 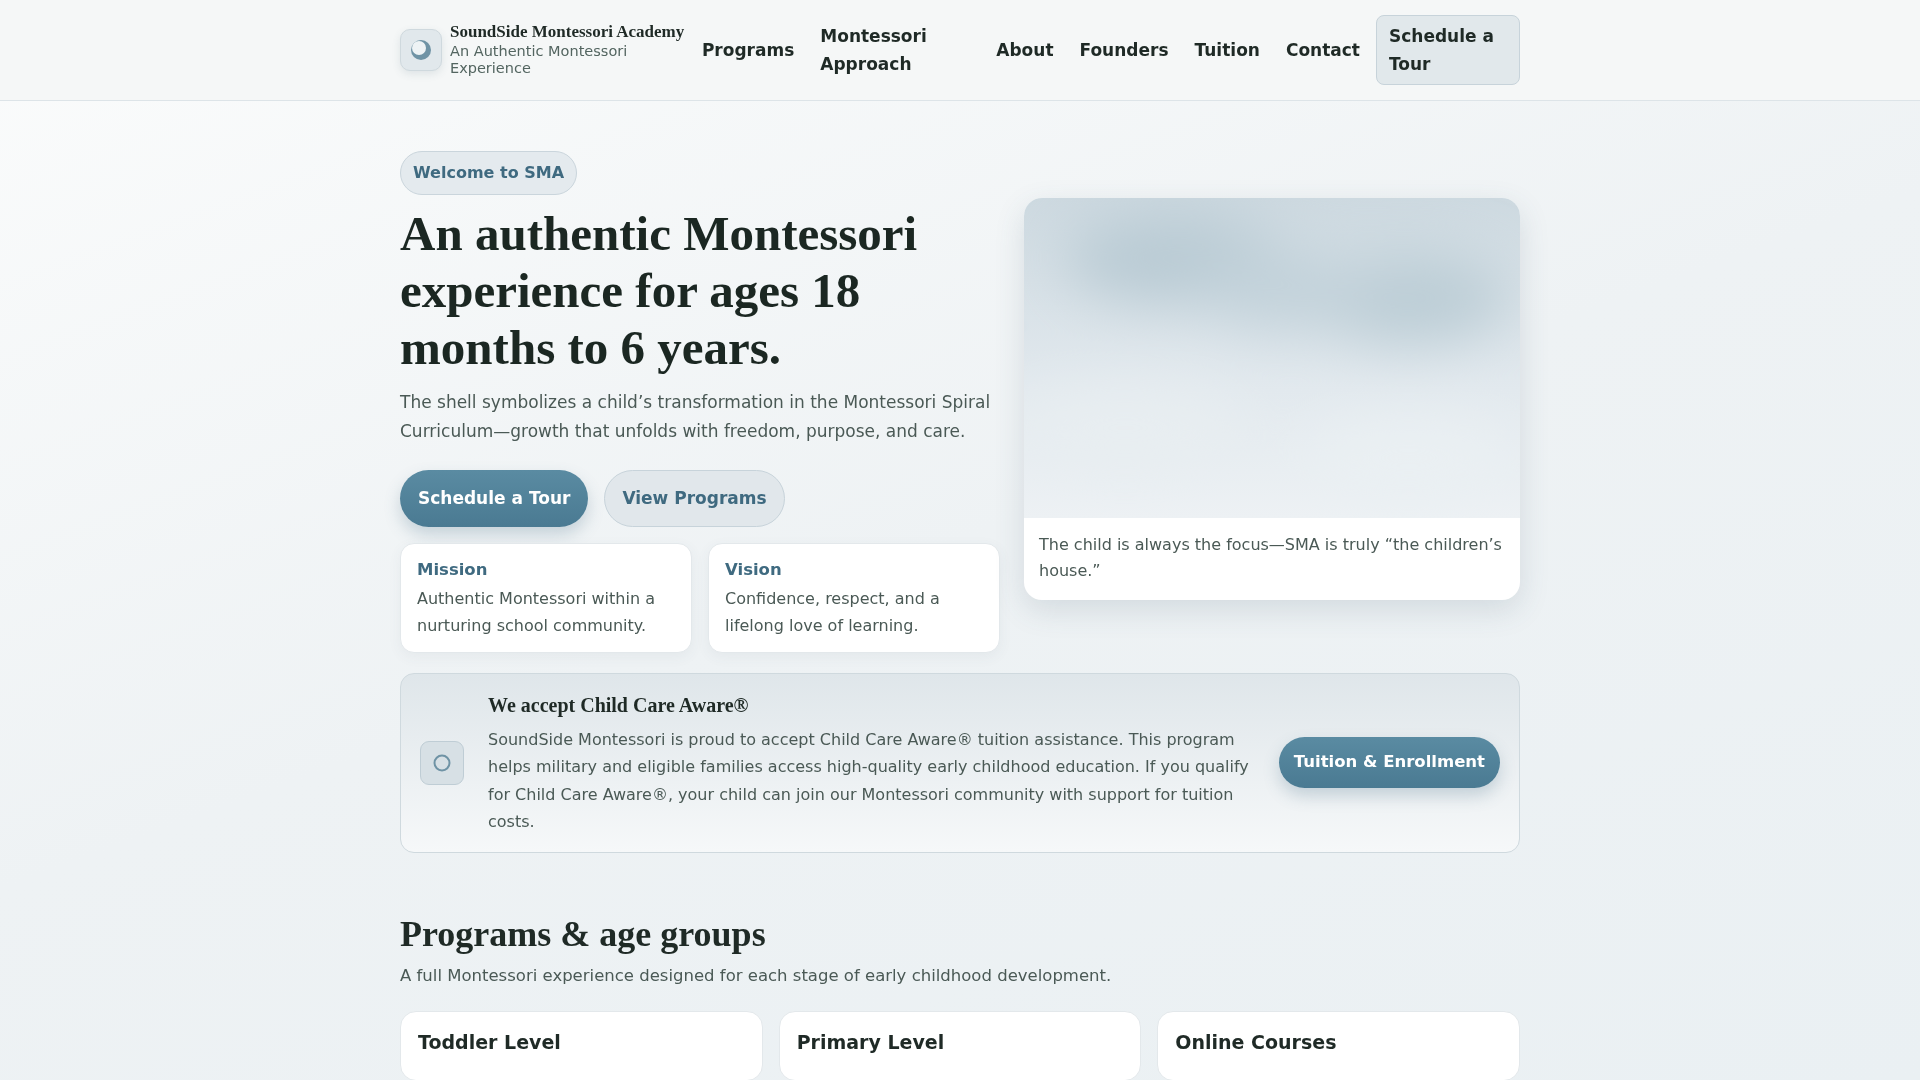 What do you see at coordinates (1389, 763) in the screenshot?
I see `tuition-button: Tuition & Enrollment` at bounding box center [1389, 763].